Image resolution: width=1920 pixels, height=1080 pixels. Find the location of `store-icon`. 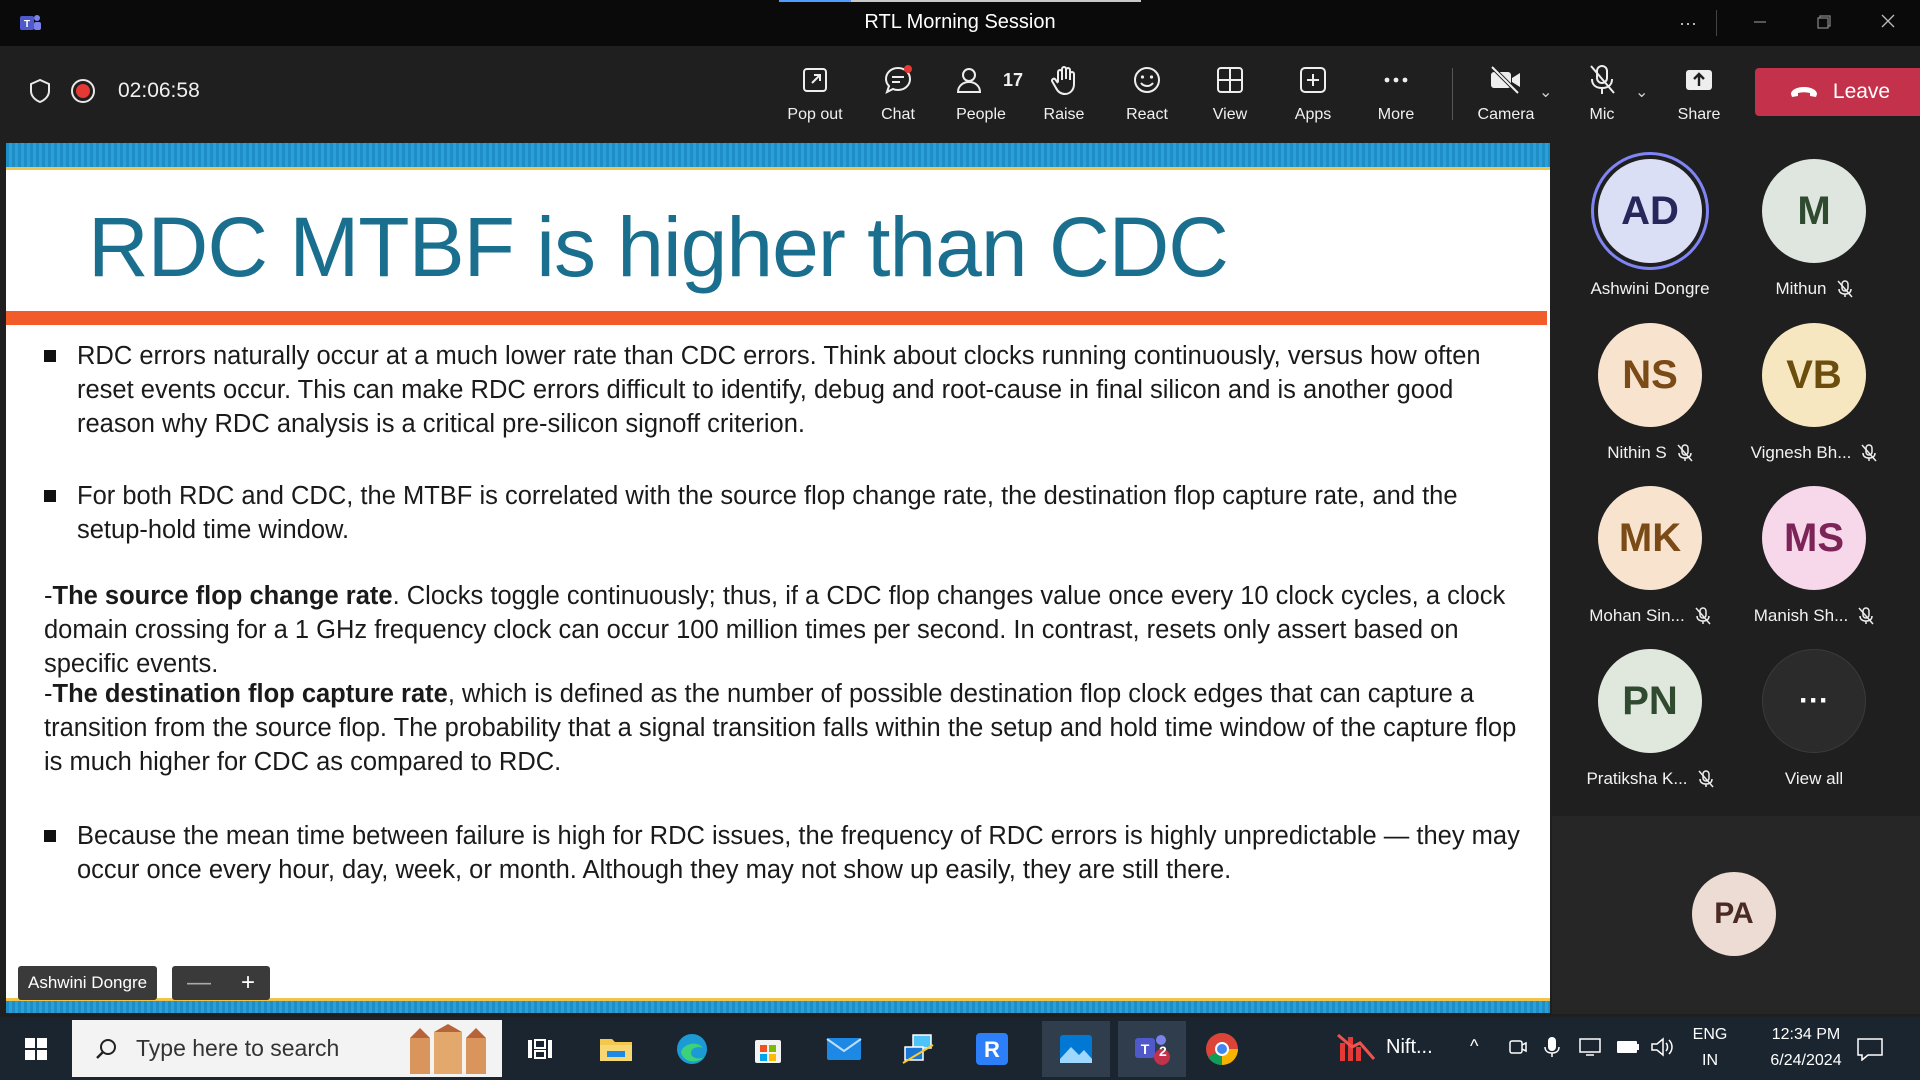

store-icon is located at coordinates (768, 1051).